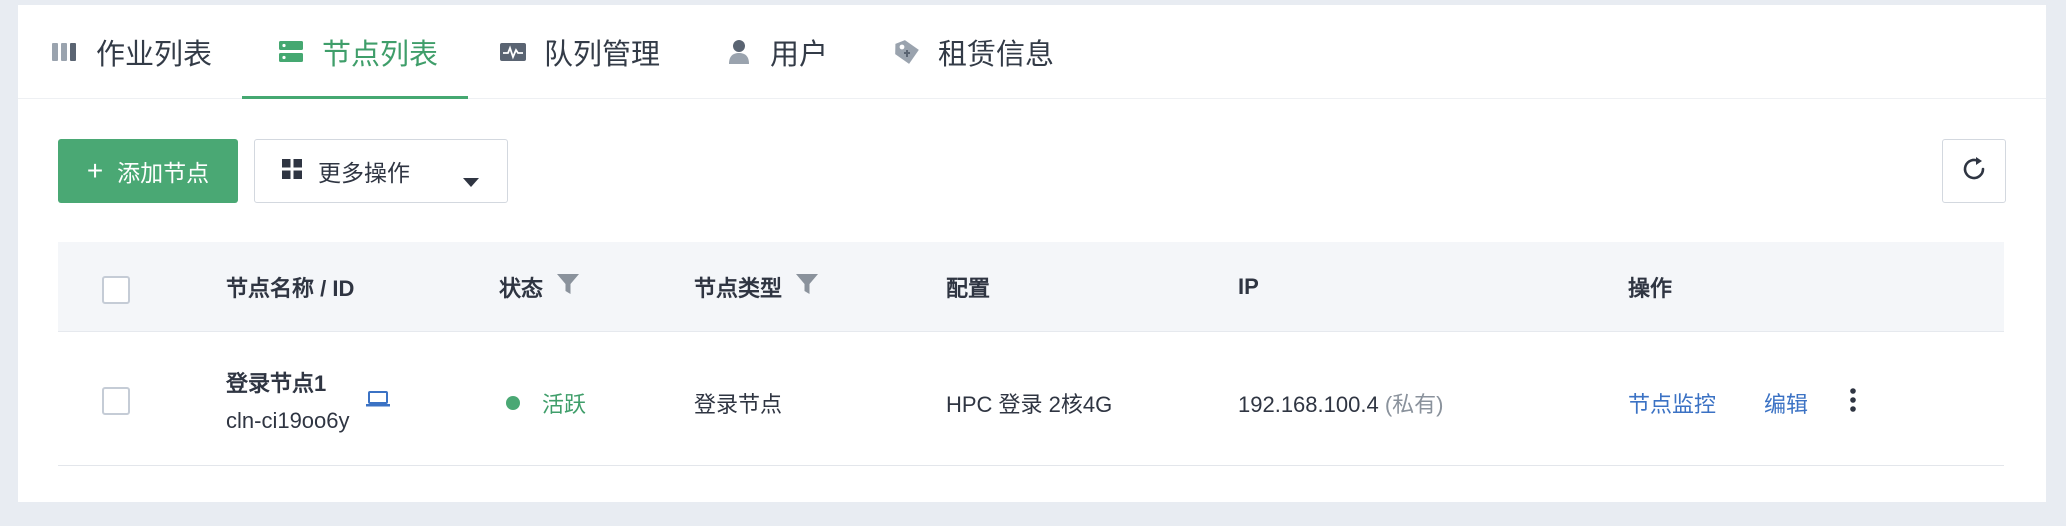 The width and height of the screenshot is (2066, 526). What do you see at coordinates (513, 403) in the screenshot?
I see `status-dot-icon` at bounding box center [513, 403].